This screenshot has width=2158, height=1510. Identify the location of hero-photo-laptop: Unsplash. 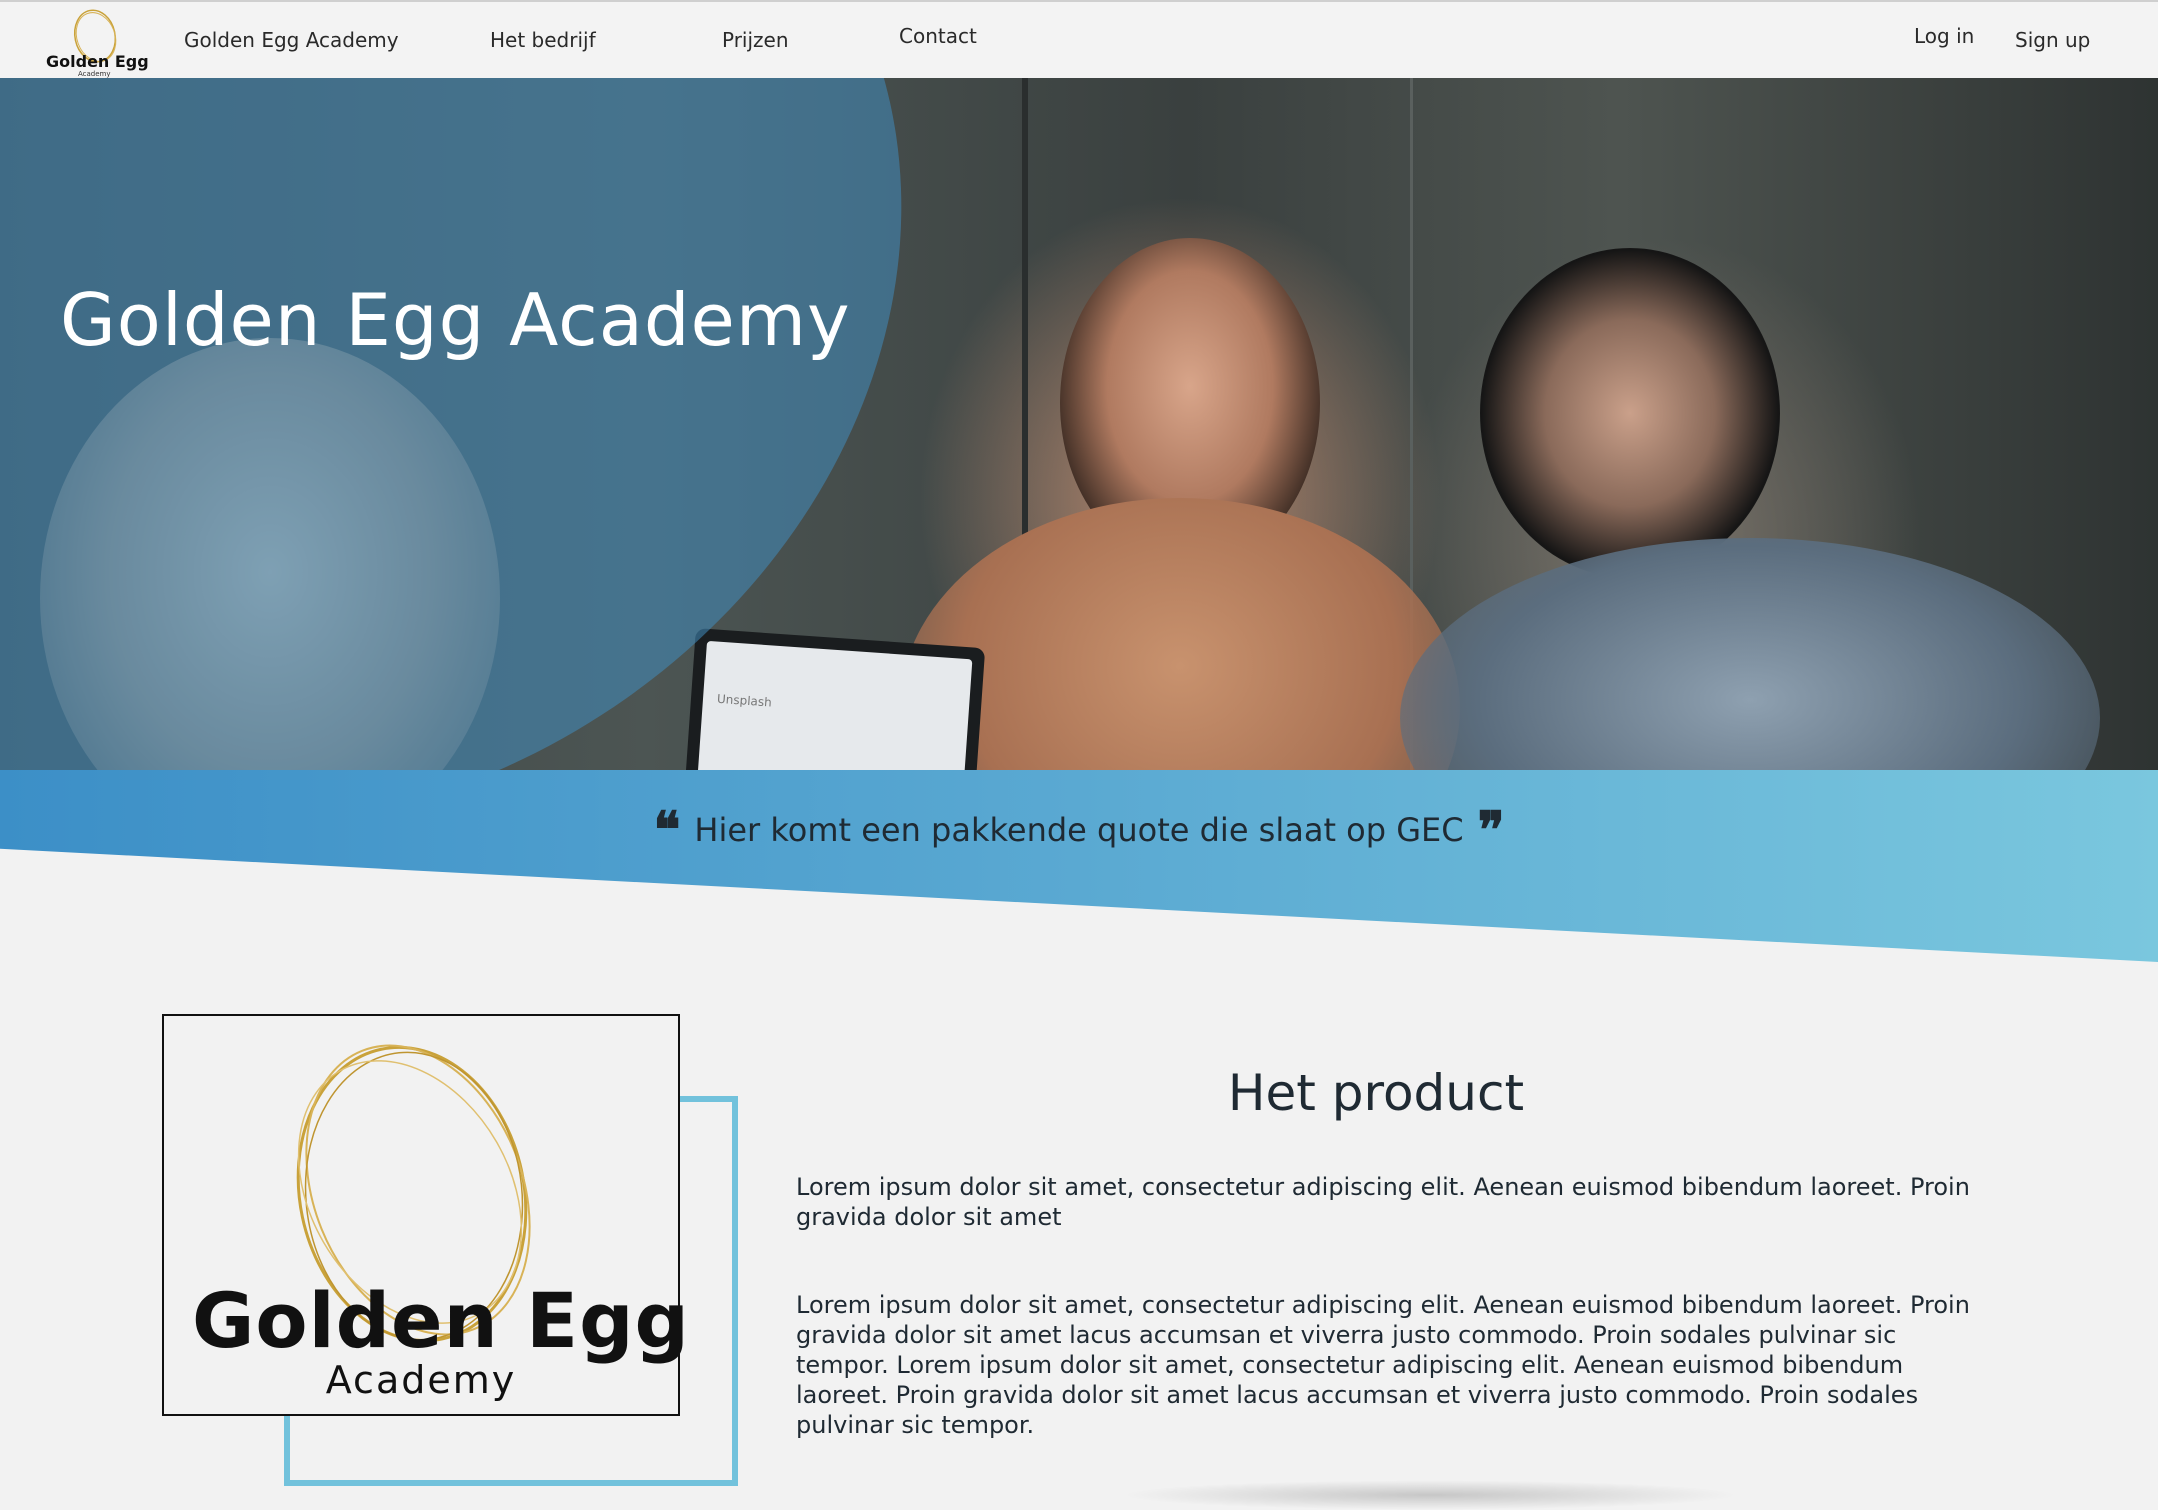
(835, 699).